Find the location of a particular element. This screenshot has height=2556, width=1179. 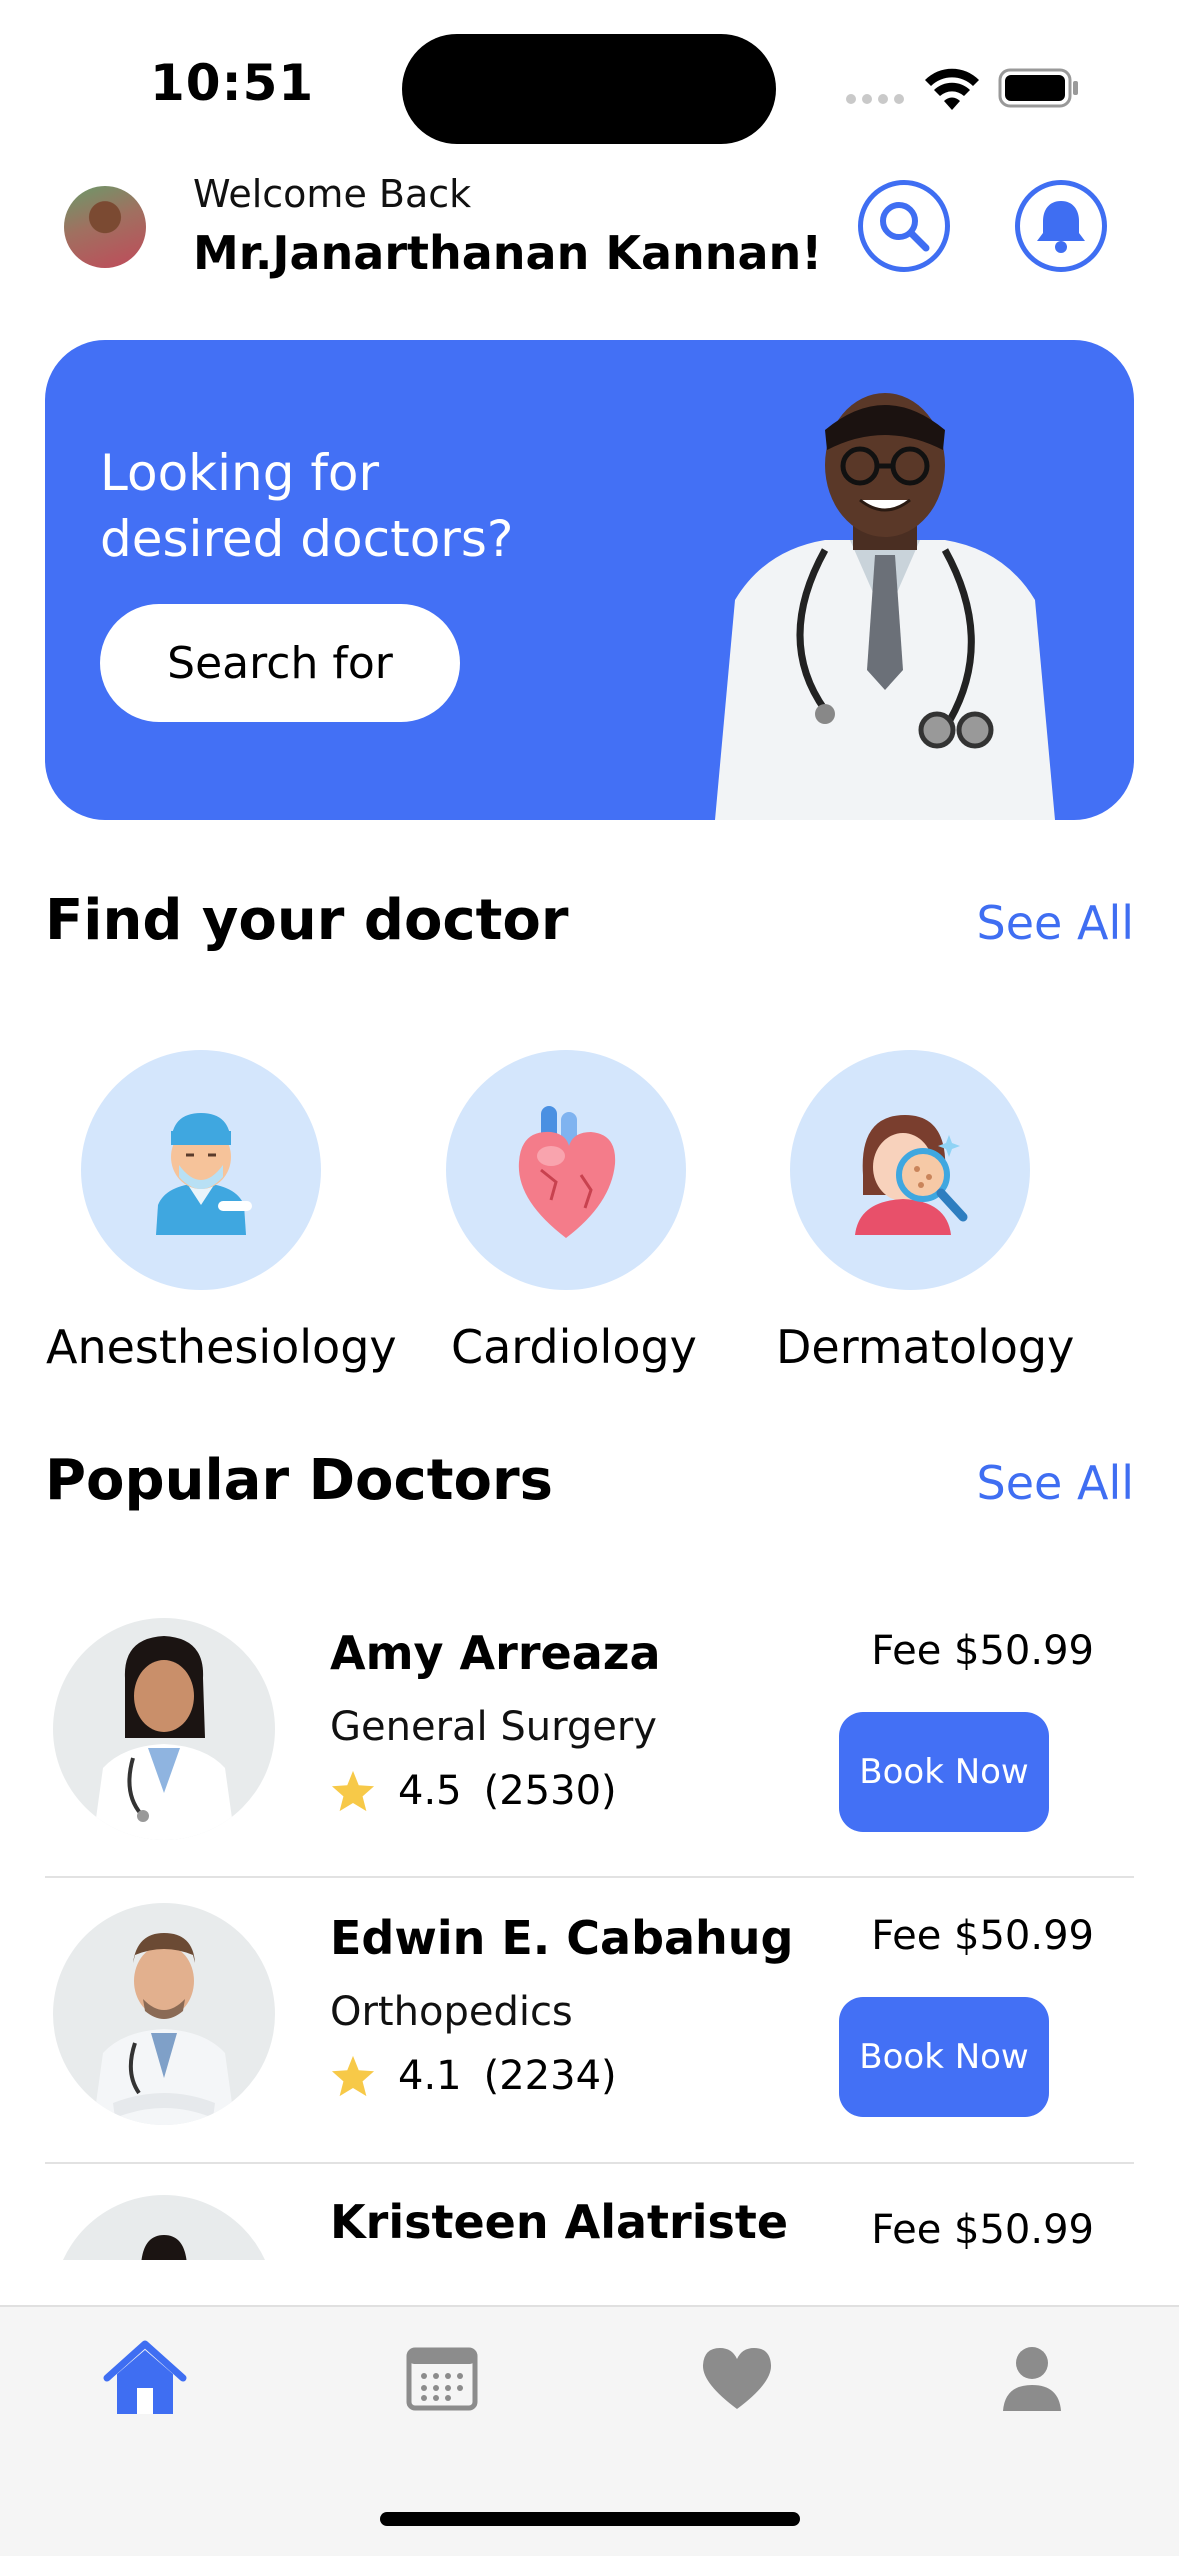

review-count: (2234) is located at coordinates (550, 2076).